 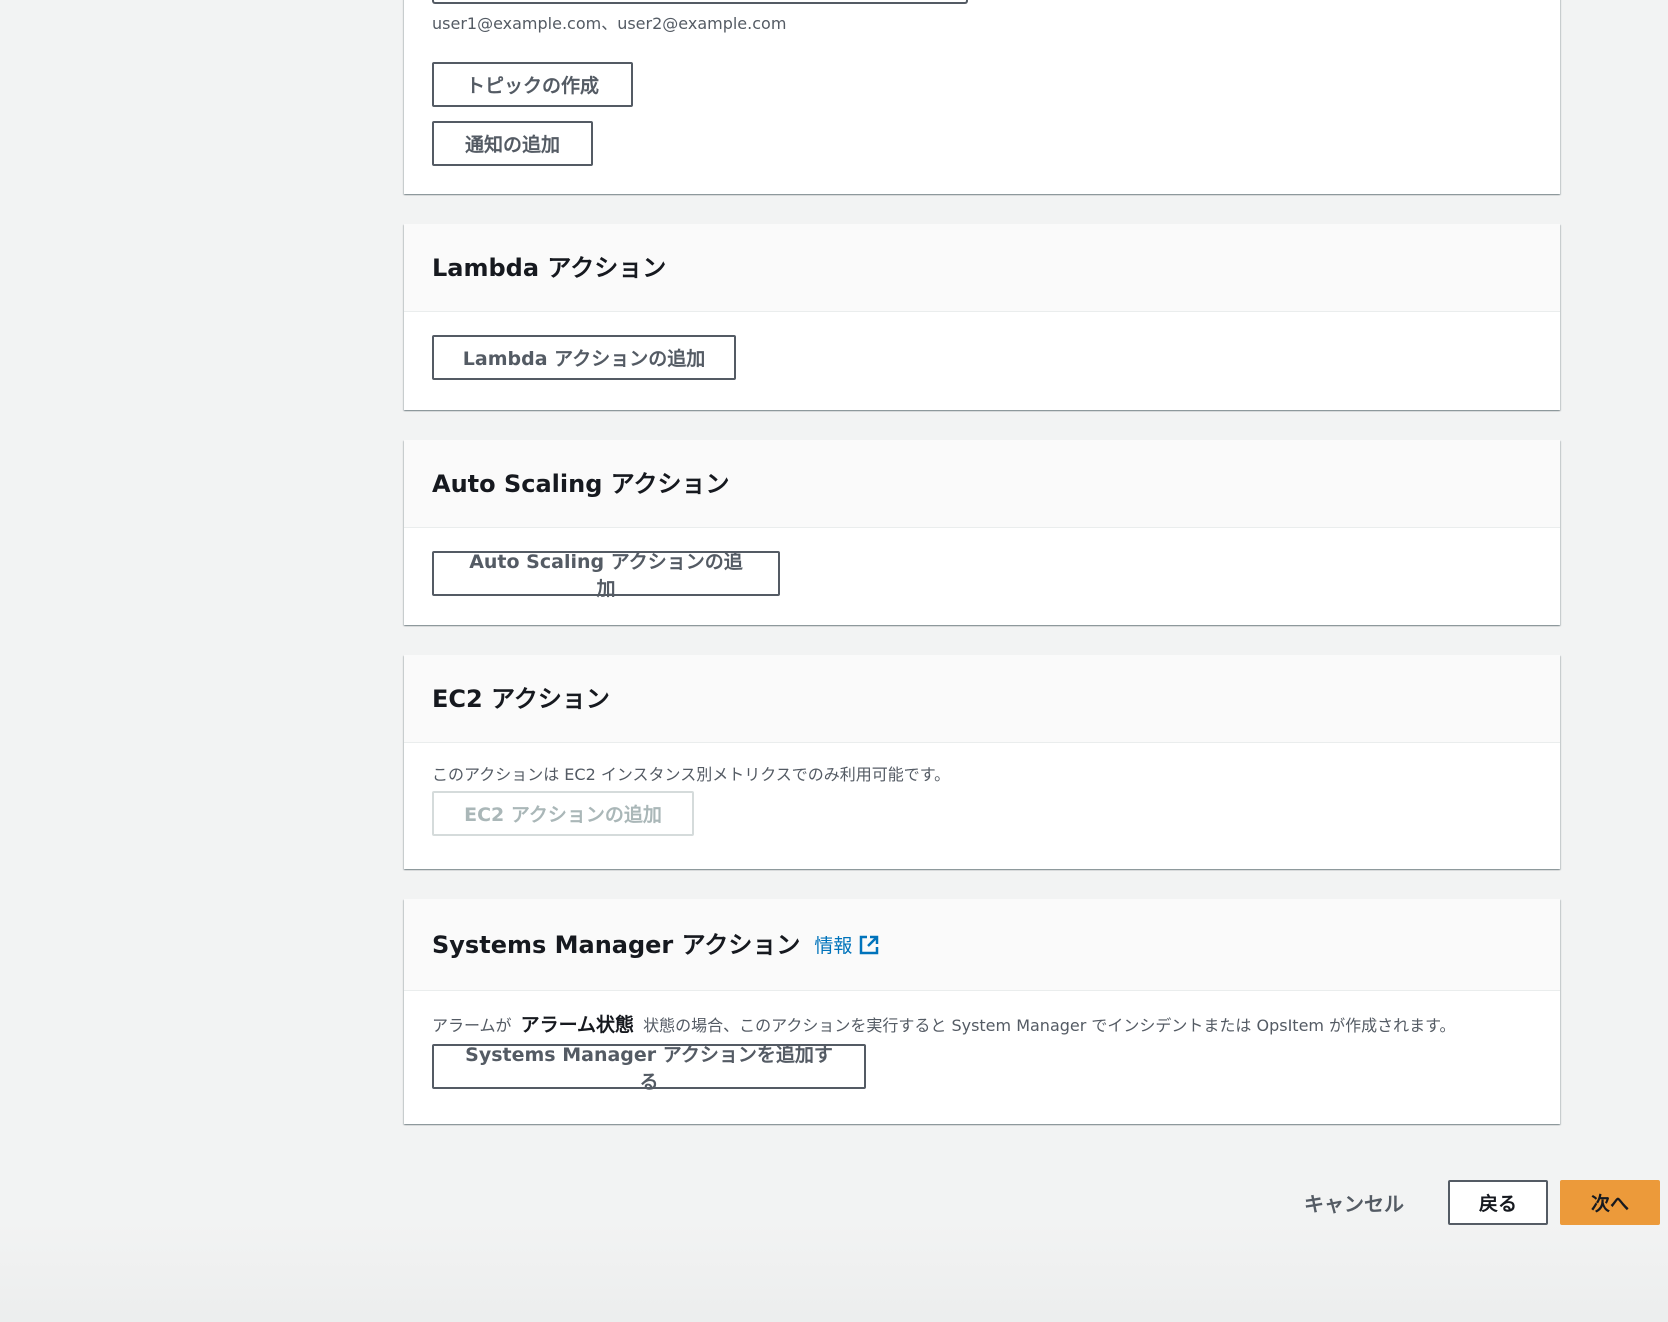 What do you see at coordinates (649, 1068) in the screenshot?
I see `add-ssm-action-button: Systems Manager アクションを追加する` at bounding box center [649, 1068].